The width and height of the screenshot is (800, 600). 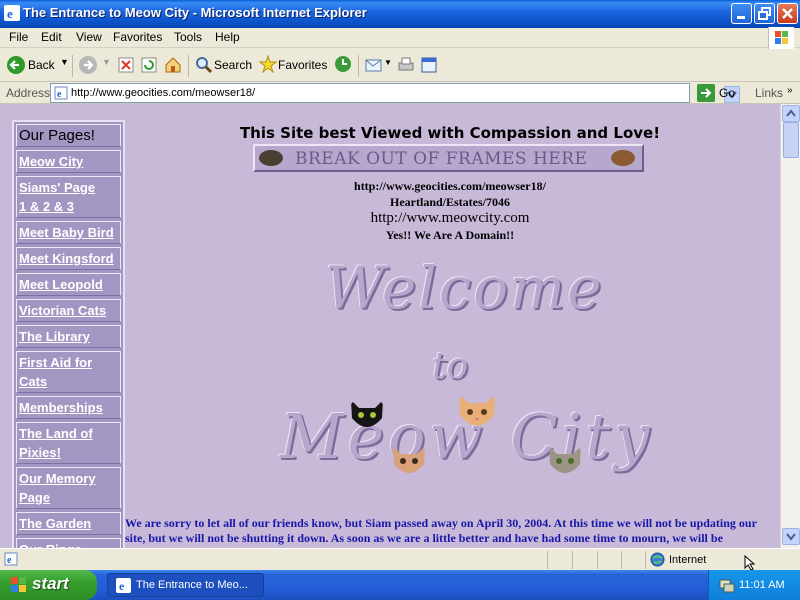 What do you see at coordinates (450, 186) in the screenshot?
I see `geocities-url: http://www.geocities.com/meowser18/` at bounding box center [450, 186].